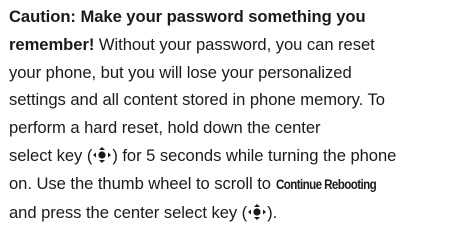 Image resolution: width=465 pixels, height=251 pixels. Describe the element at coordinates (272, 212) in the screenshot. I see `caution-line-8-after: ).` at that location.